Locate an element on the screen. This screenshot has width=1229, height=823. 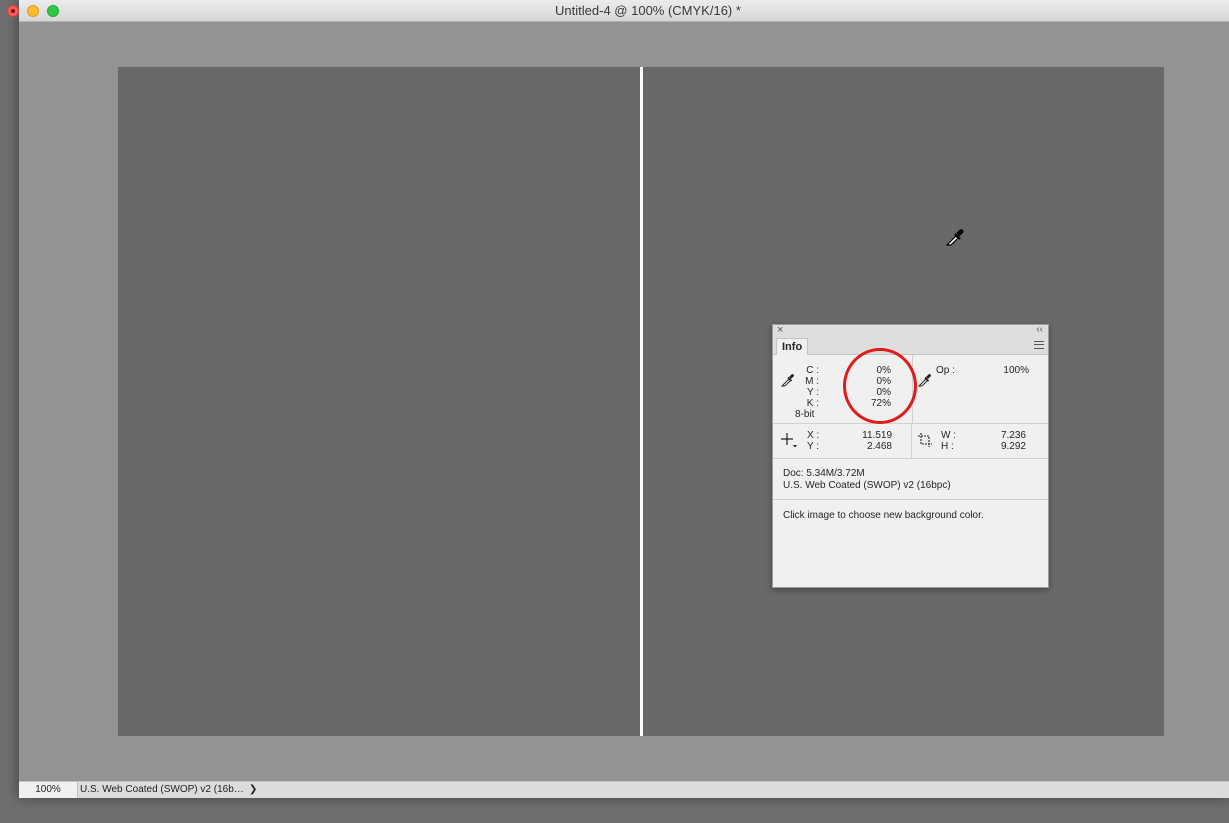
cyan-label: C : is located at coordinates (812, 370).